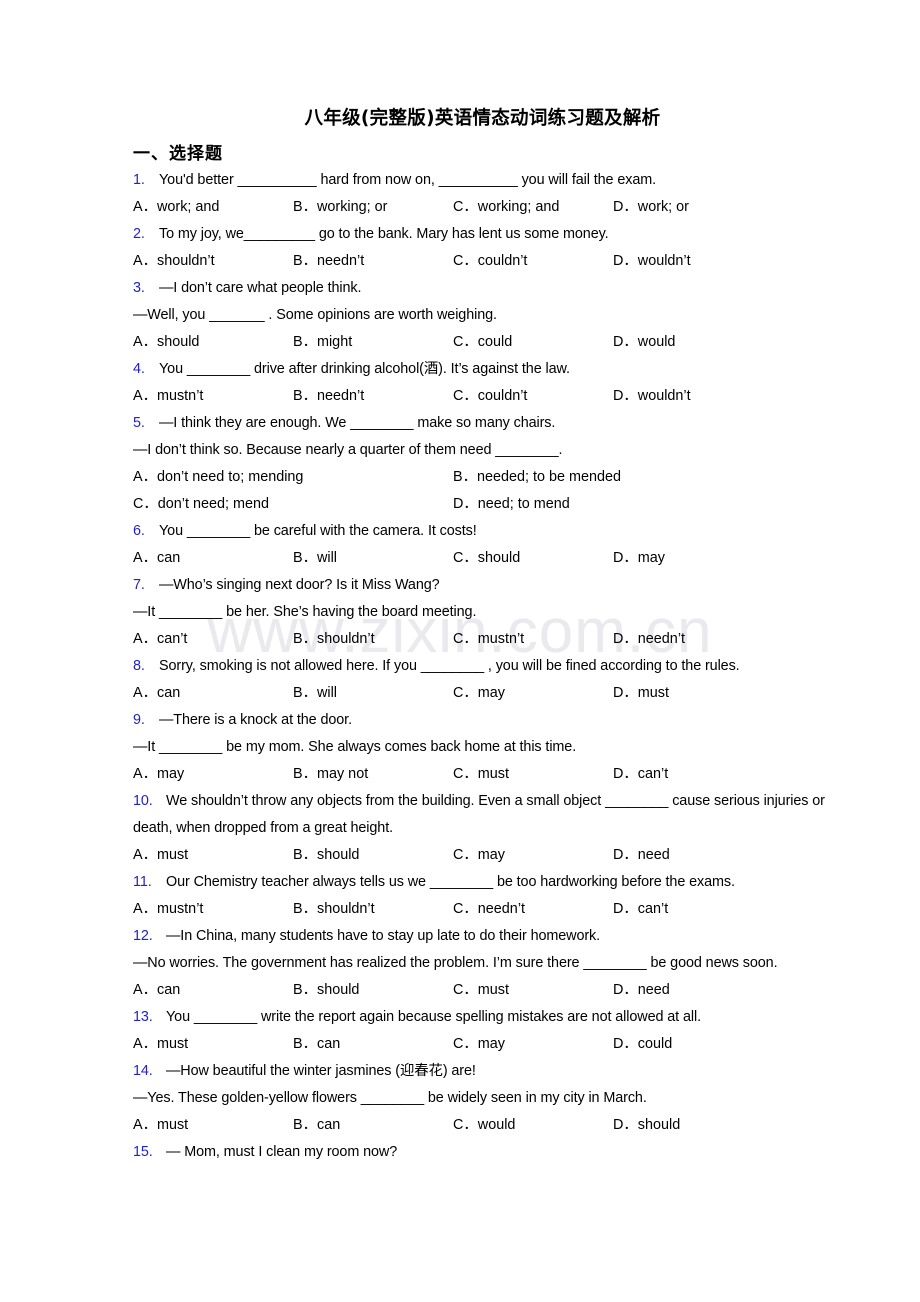 The width and height of the screenshot is (920, 1302). I want to click on question-block: 15. — Mom, must I clean my room now?, so click(482, 1152).